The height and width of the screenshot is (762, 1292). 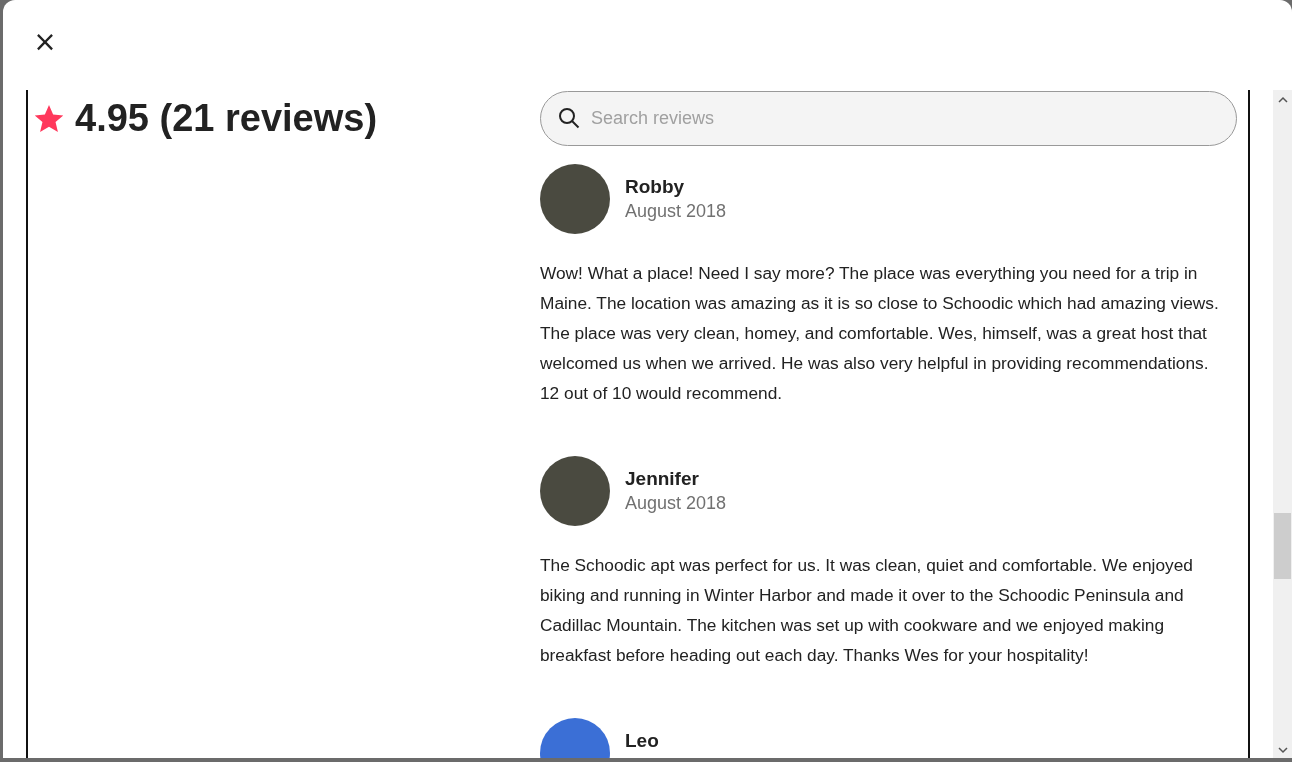 I want to click on reviewer-name: Robby, so click(x=655, y=187).